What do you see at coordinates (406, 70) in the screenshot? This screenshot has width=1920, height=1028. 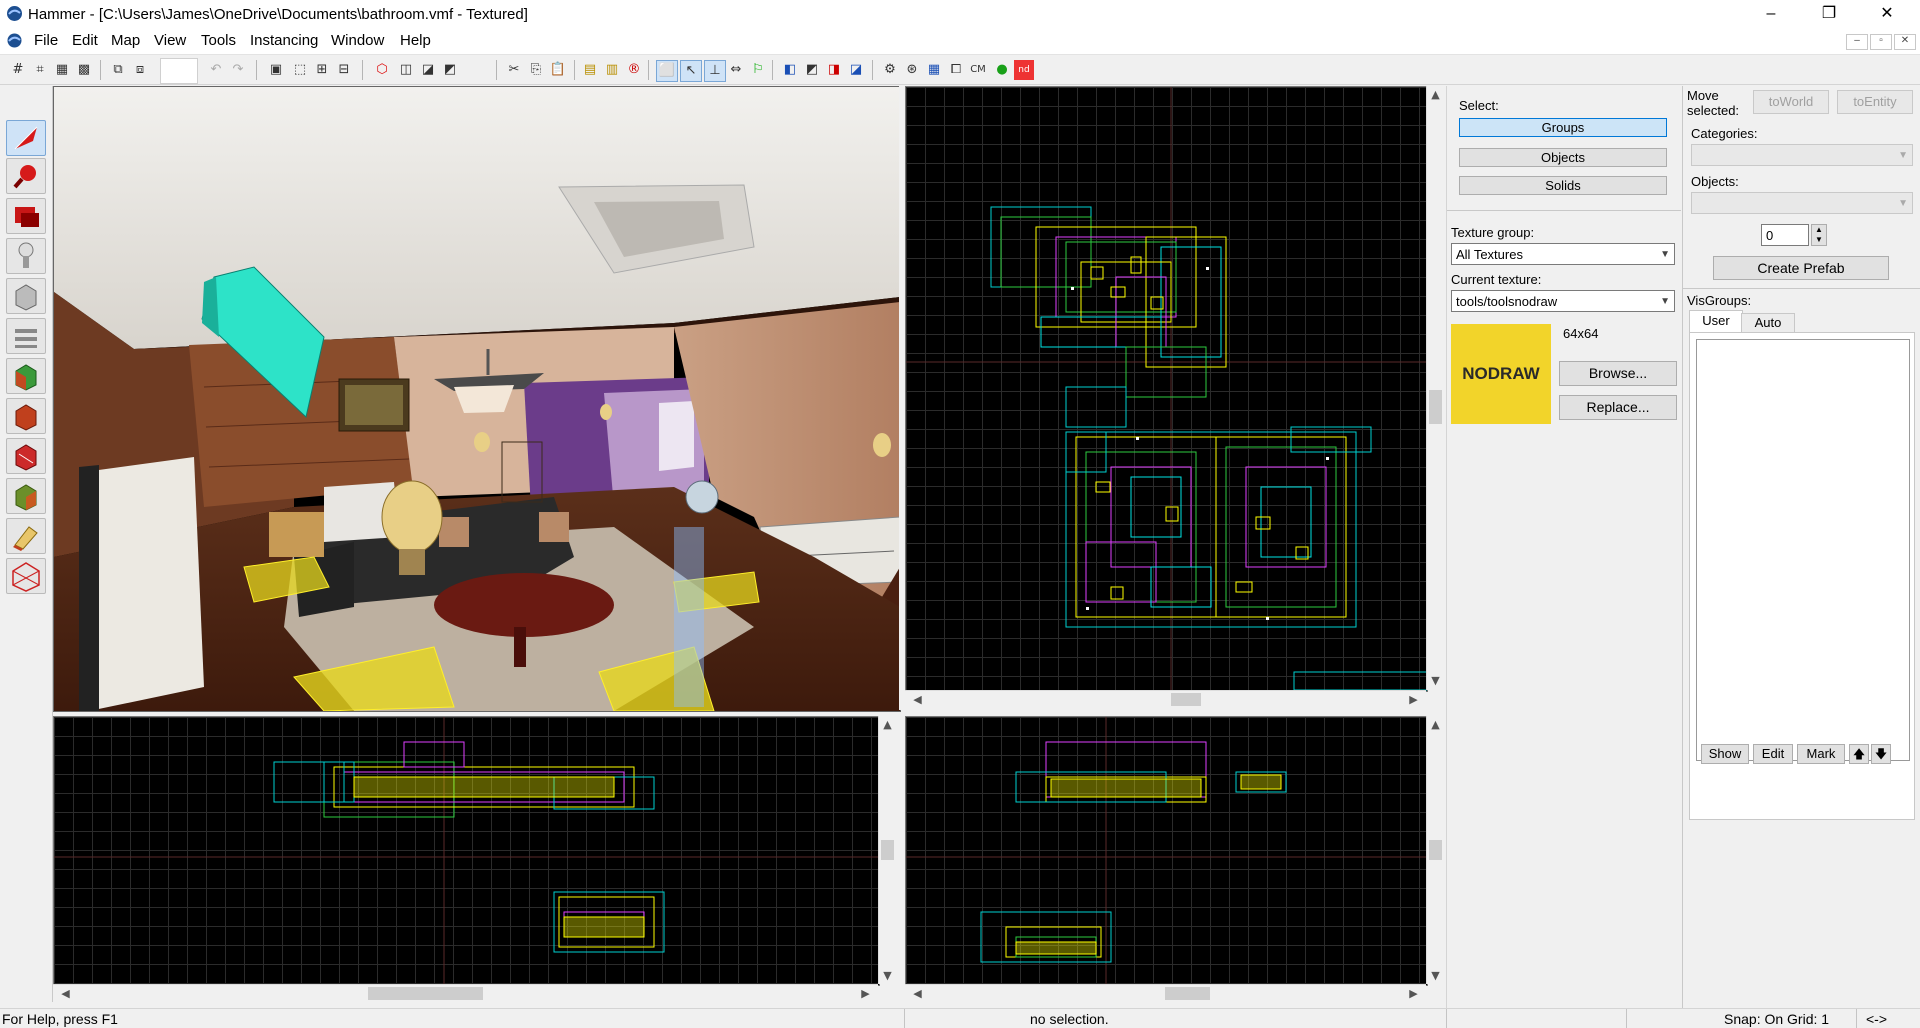 I see `hide-selected-icon: ◫` at bounding box center [406, 70].